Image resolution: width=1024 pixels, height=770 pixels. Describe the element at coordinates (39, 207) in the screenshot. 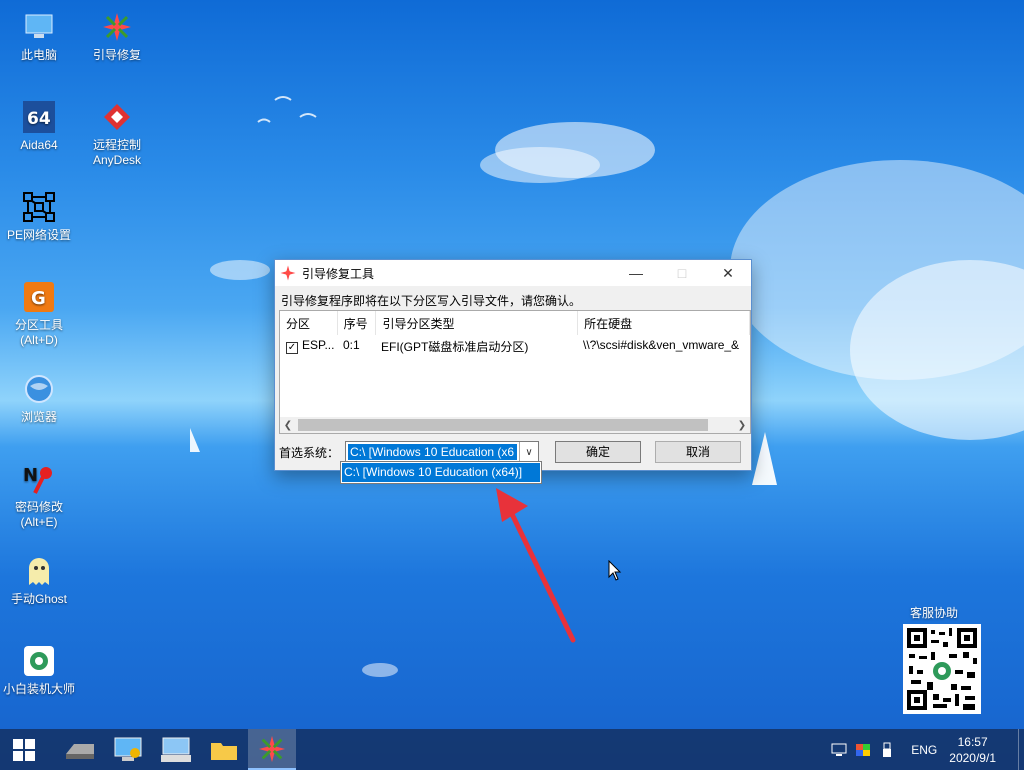

I see `network-icon` at that location.